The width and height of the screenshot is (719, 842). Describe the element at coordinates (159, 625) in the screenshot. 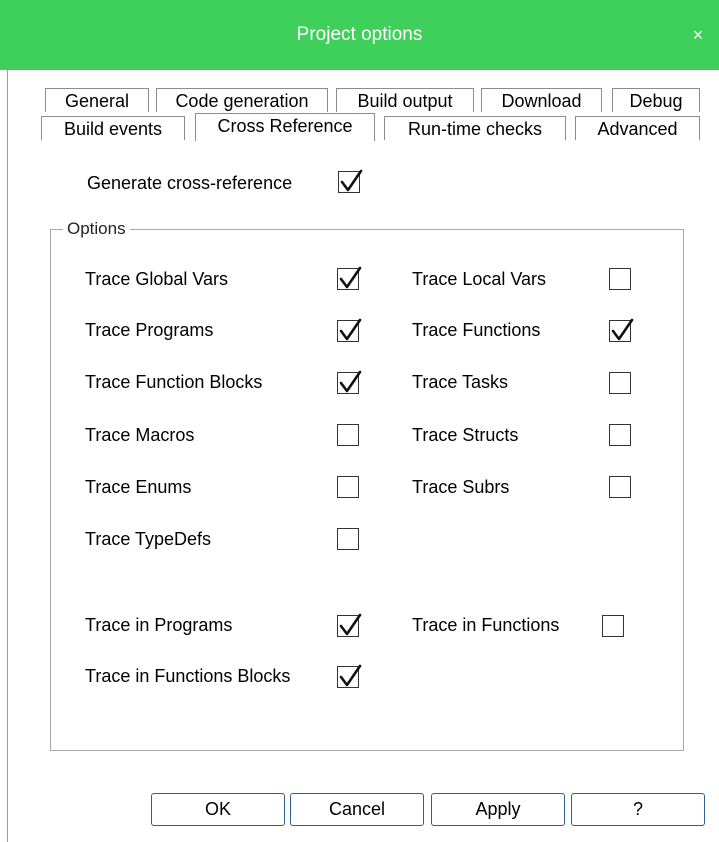

I see `option-label: Trace in Programs` at that location.